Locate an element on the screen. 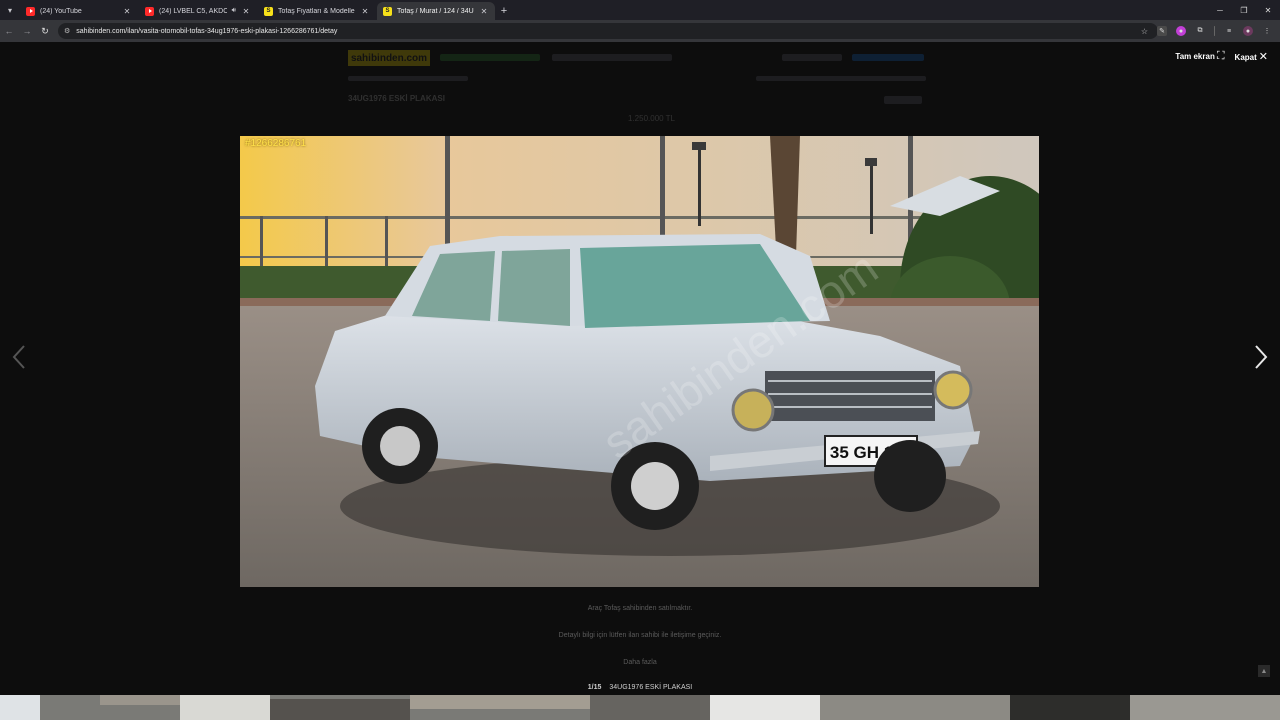  photo-caption: 34UG1976 ESKİ PLAKASI is located at coordinates (651, 687).